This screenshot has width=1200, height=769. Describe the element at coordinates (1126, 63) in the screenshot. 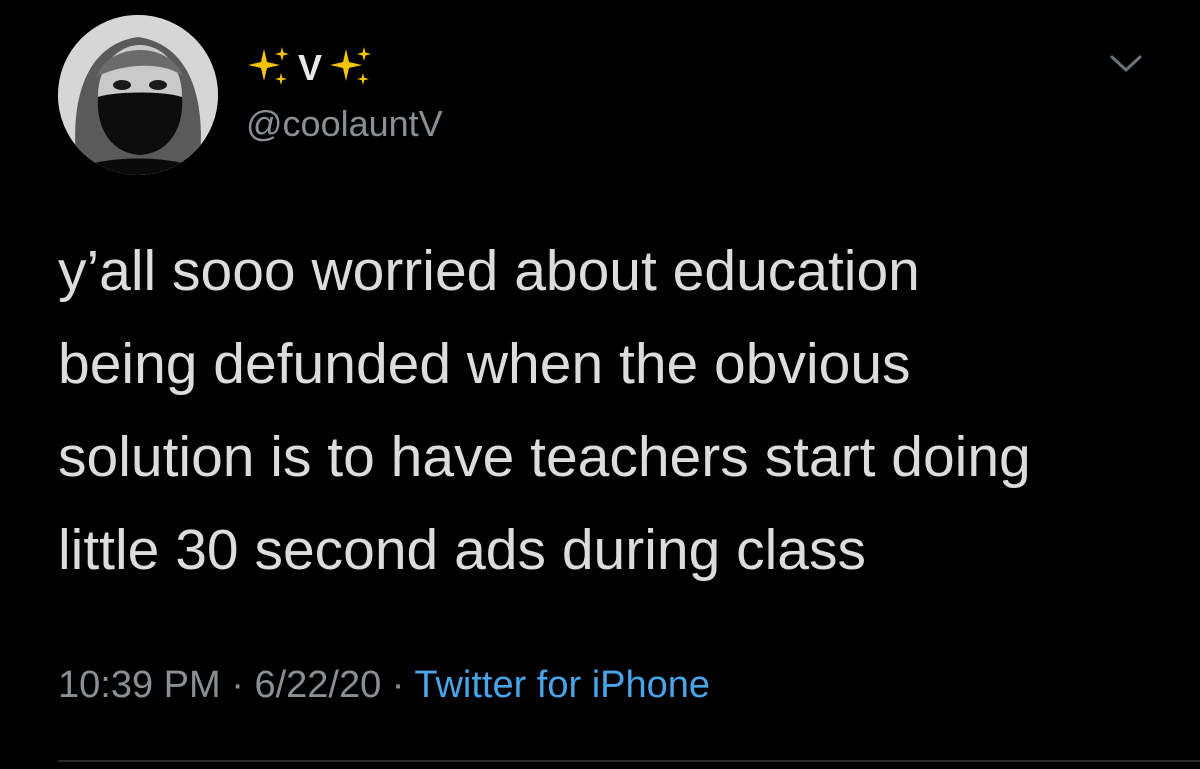

I see `chevron-down-icon` at that location.